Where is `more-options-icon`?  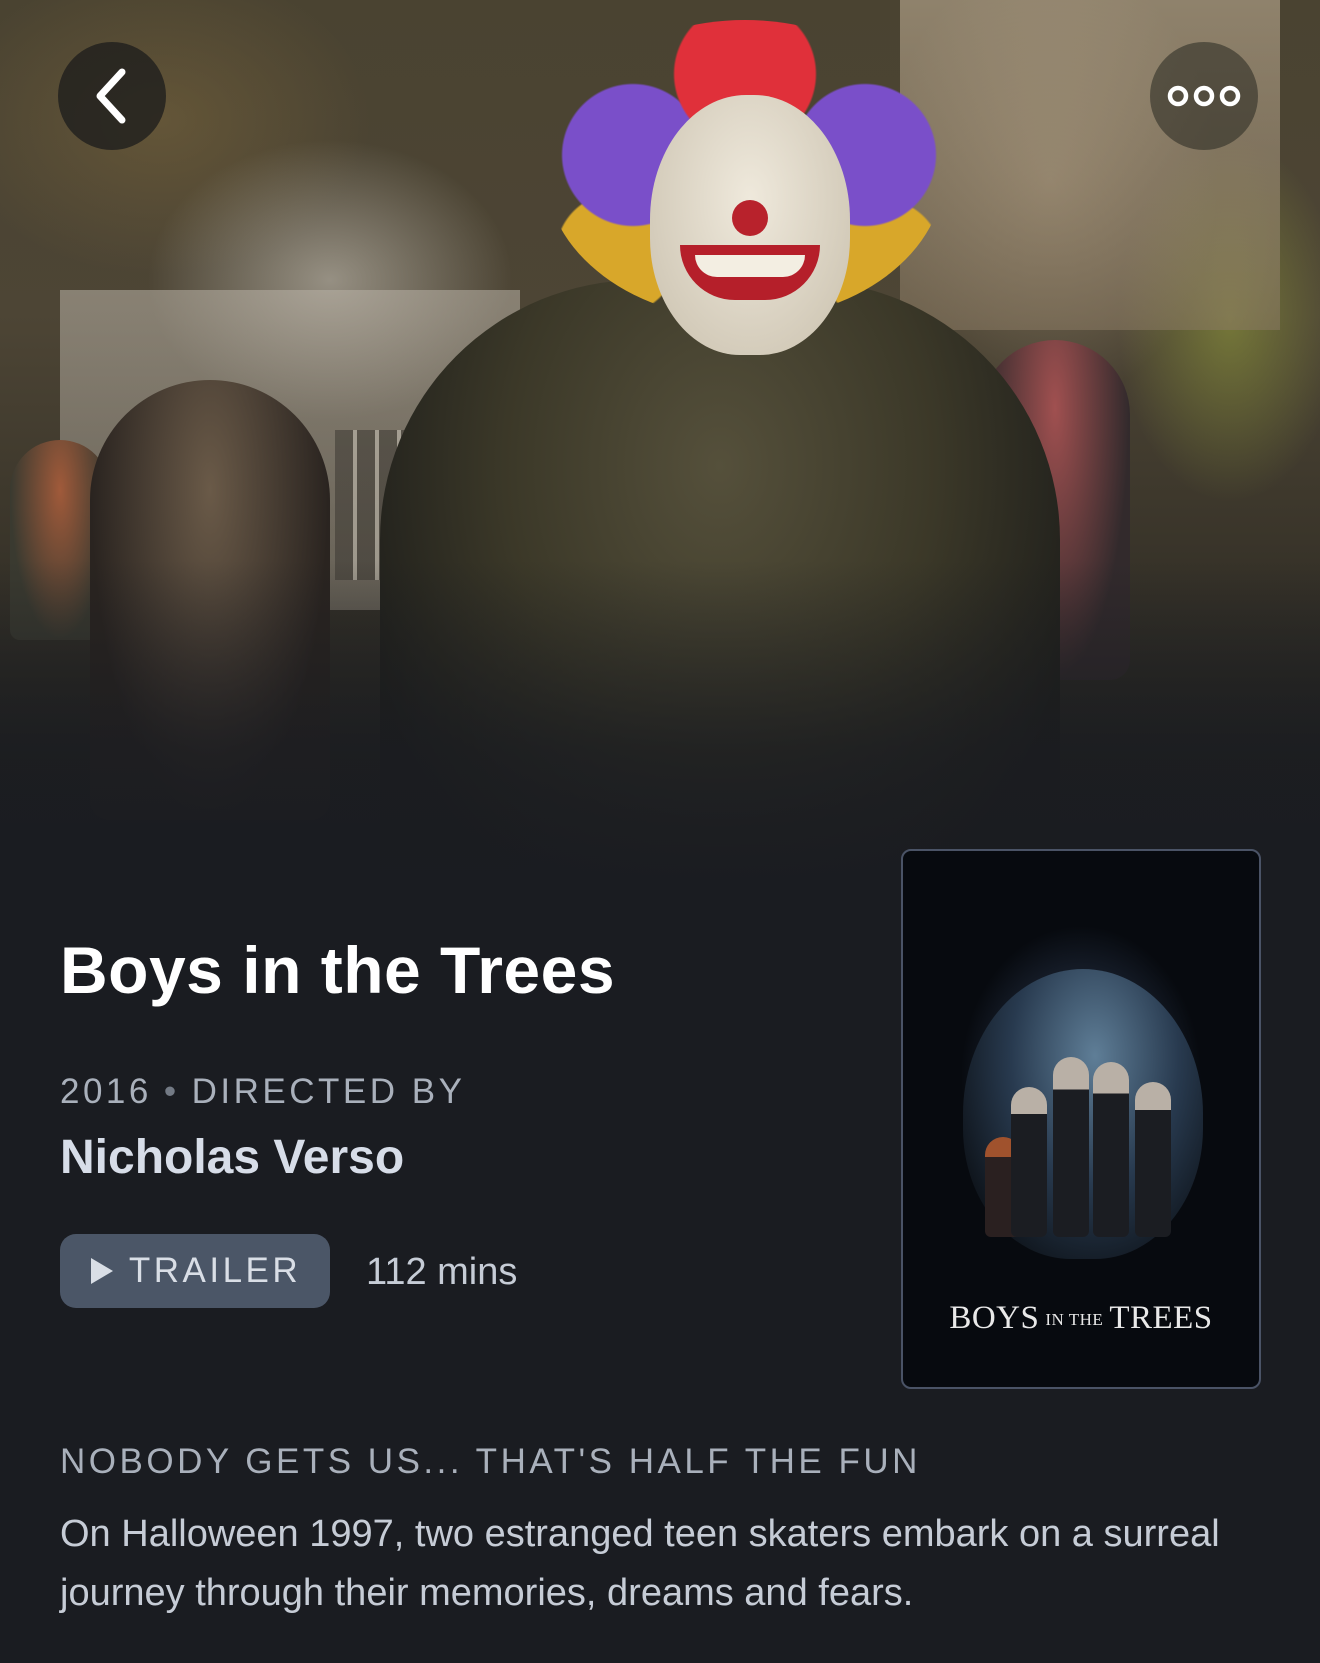
more-options-icon is located at coordinates (1204, 96).